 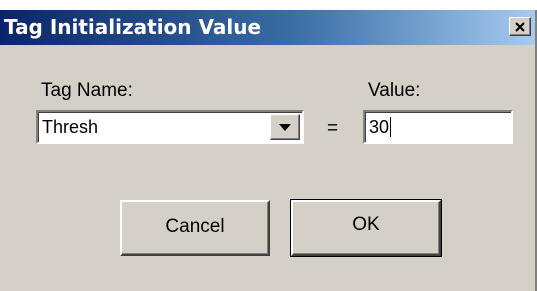 I want to click on cancel-button: Cancel, so click(x=195, y=228).